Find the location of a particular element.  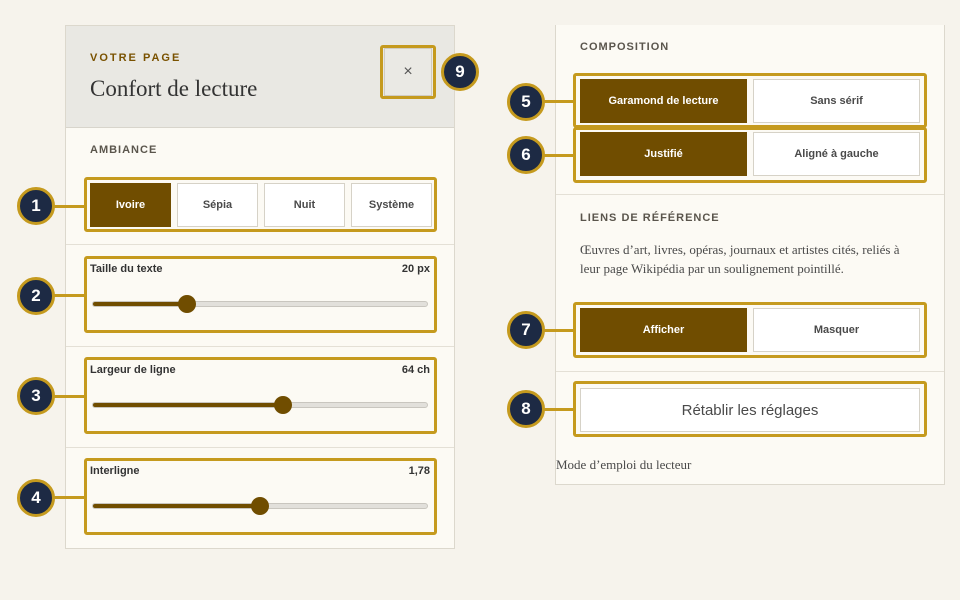

slider-label: Taille du texte is located at coordinates (126, 269).